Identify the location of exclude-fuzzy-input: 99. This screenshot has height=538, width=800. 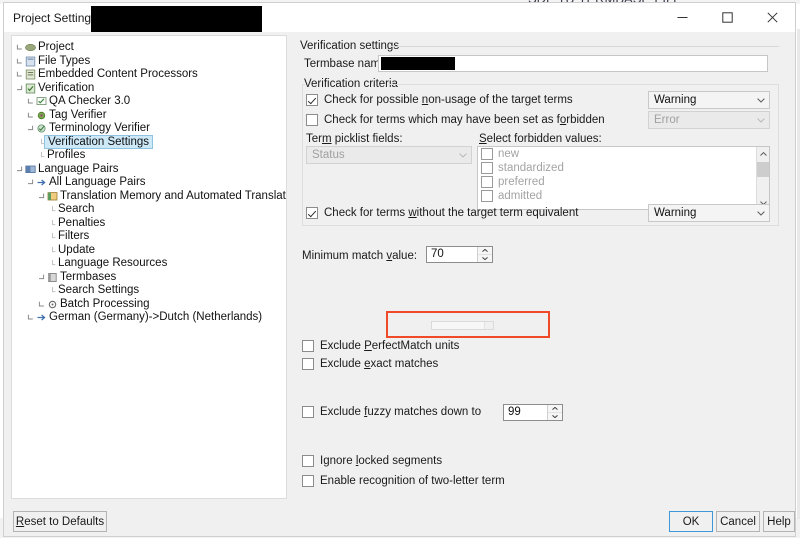
(525, 412).